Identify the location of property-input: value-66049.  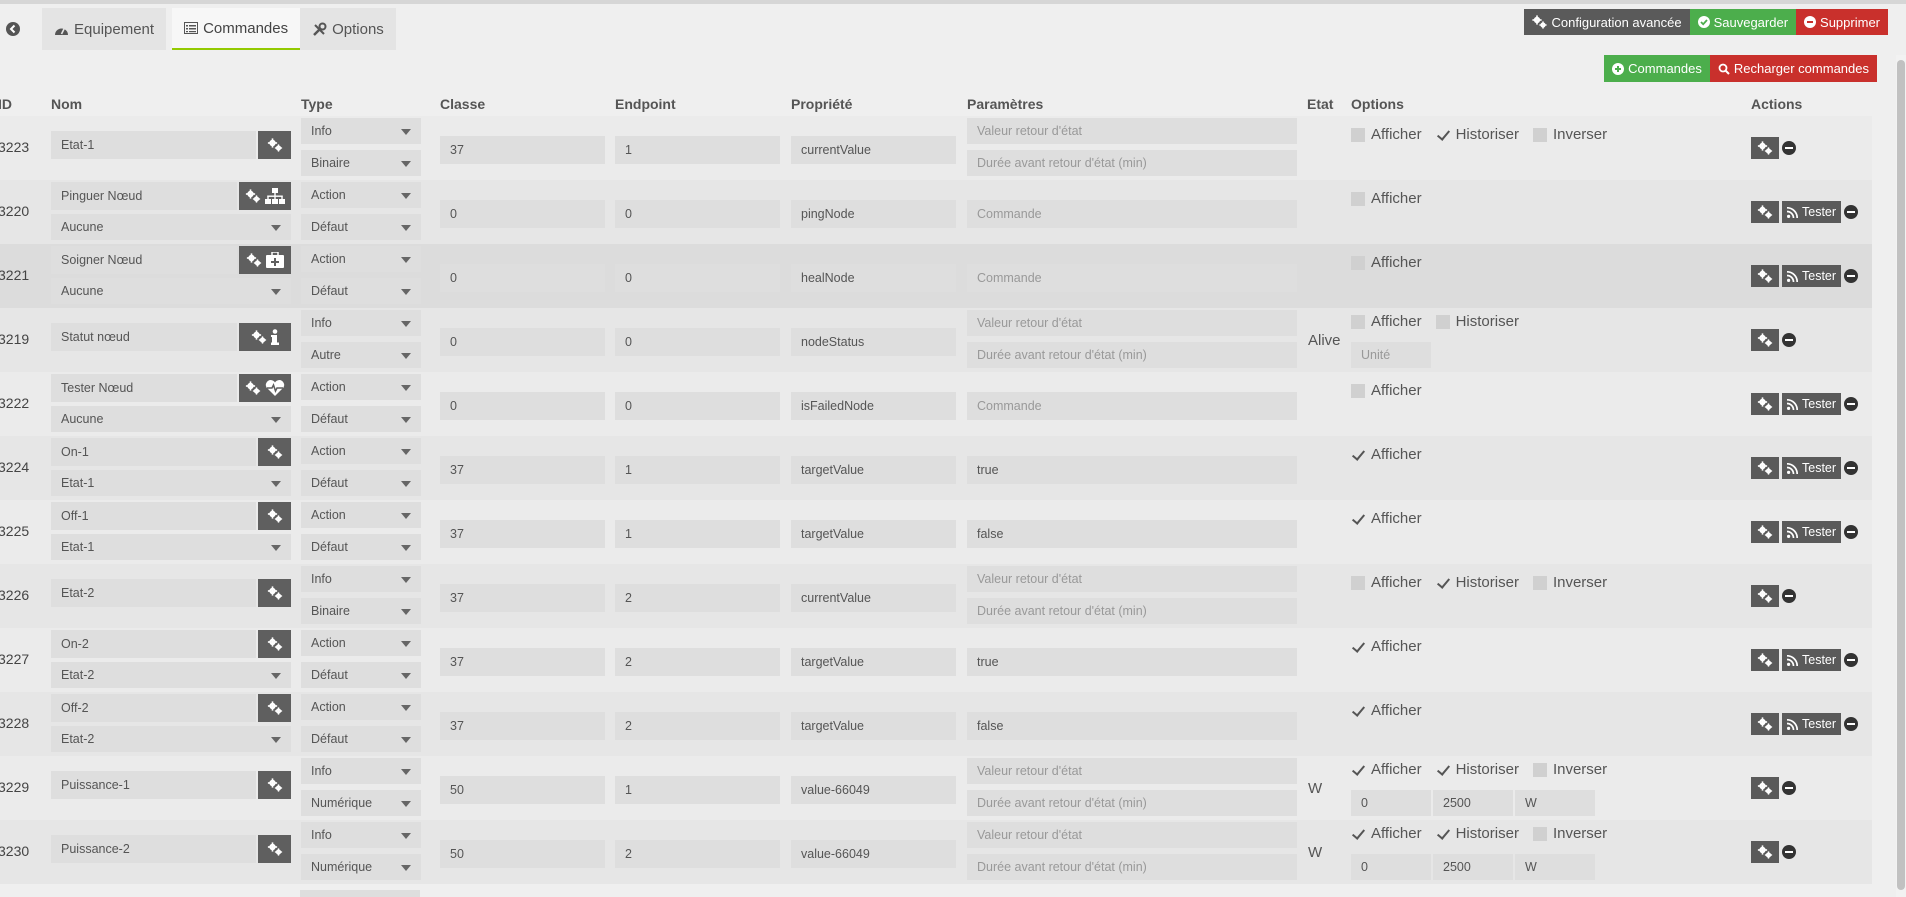
(873, 790).